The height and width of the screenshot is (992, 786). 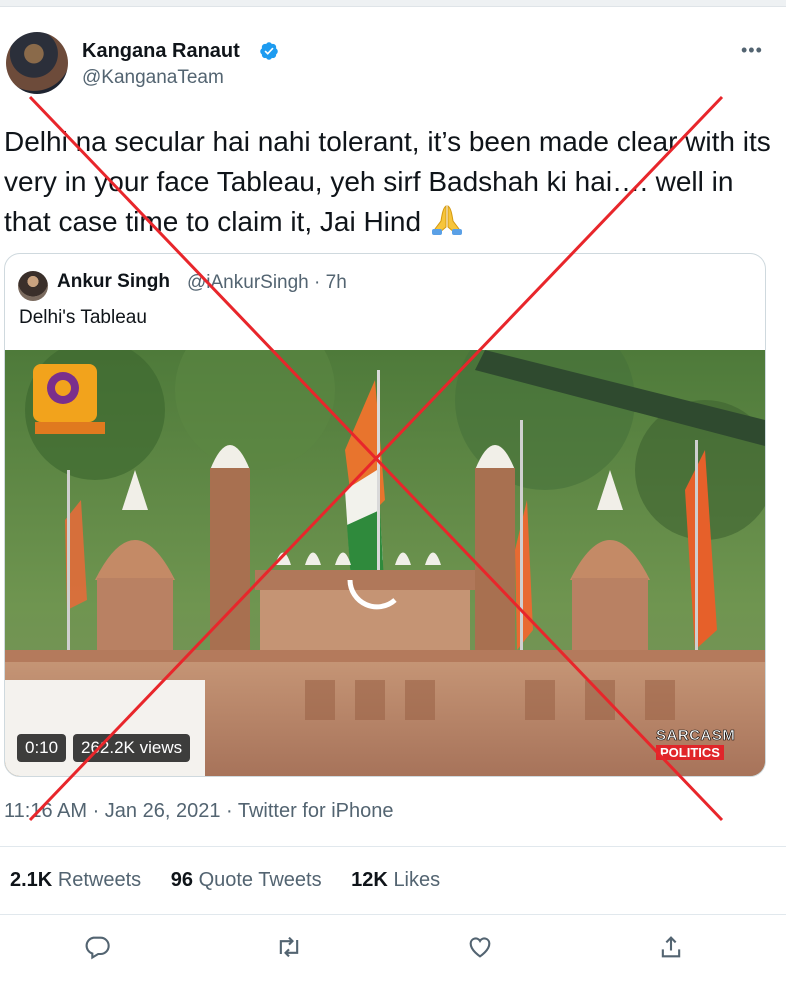 What do you see at coordinates (181, 880) in the screenshot?
I see `quote-tweets-count: 96` at bounding box center [181, 880].